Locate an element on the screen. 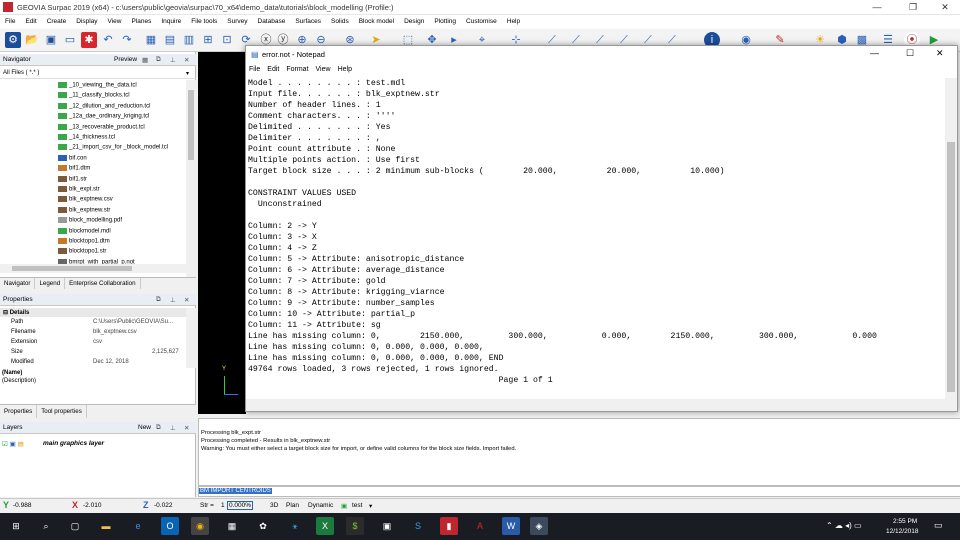 This screenshot has width=960, height=540. tree-item: blocktopo1.dtm is located at coordinates (84, 243).